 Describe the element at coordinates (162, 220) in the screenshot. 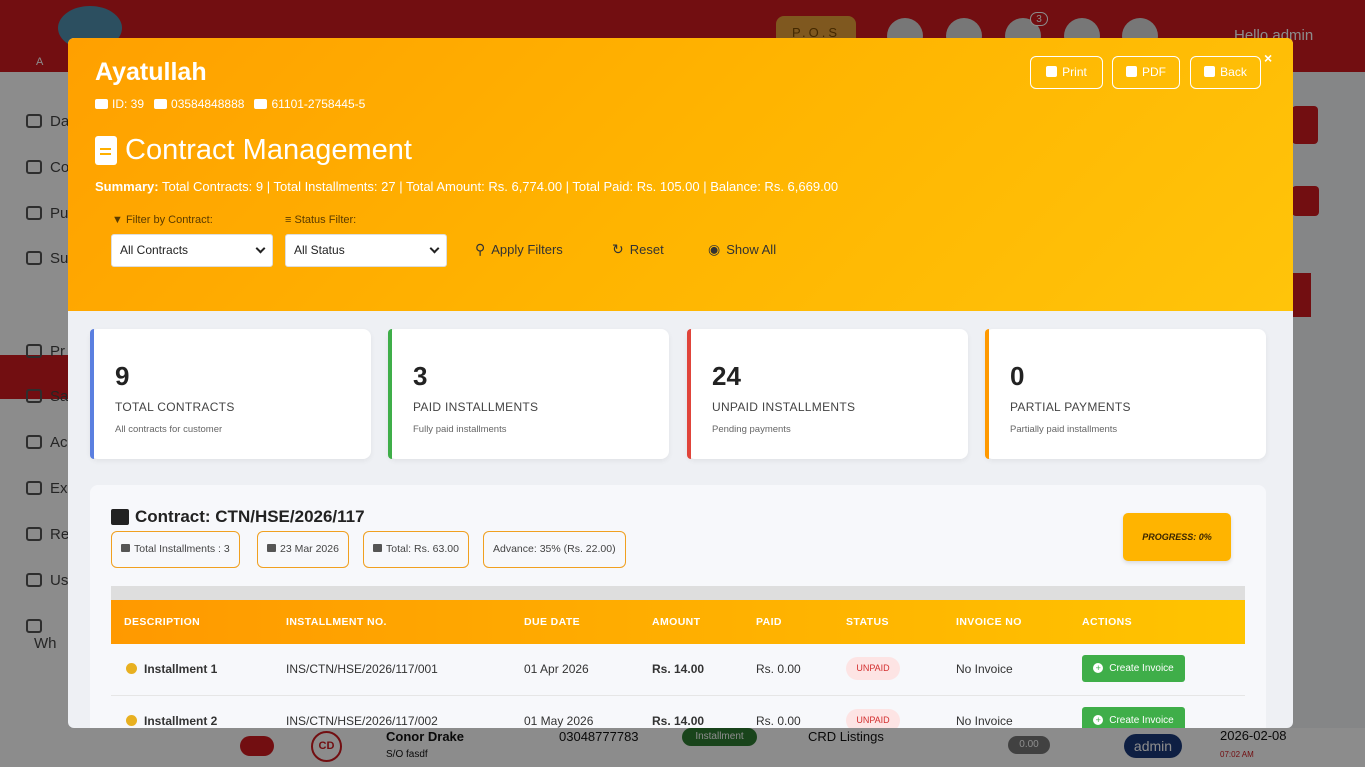

I see `contract-filter-label: ▼ Filter by Contract:` at that location.